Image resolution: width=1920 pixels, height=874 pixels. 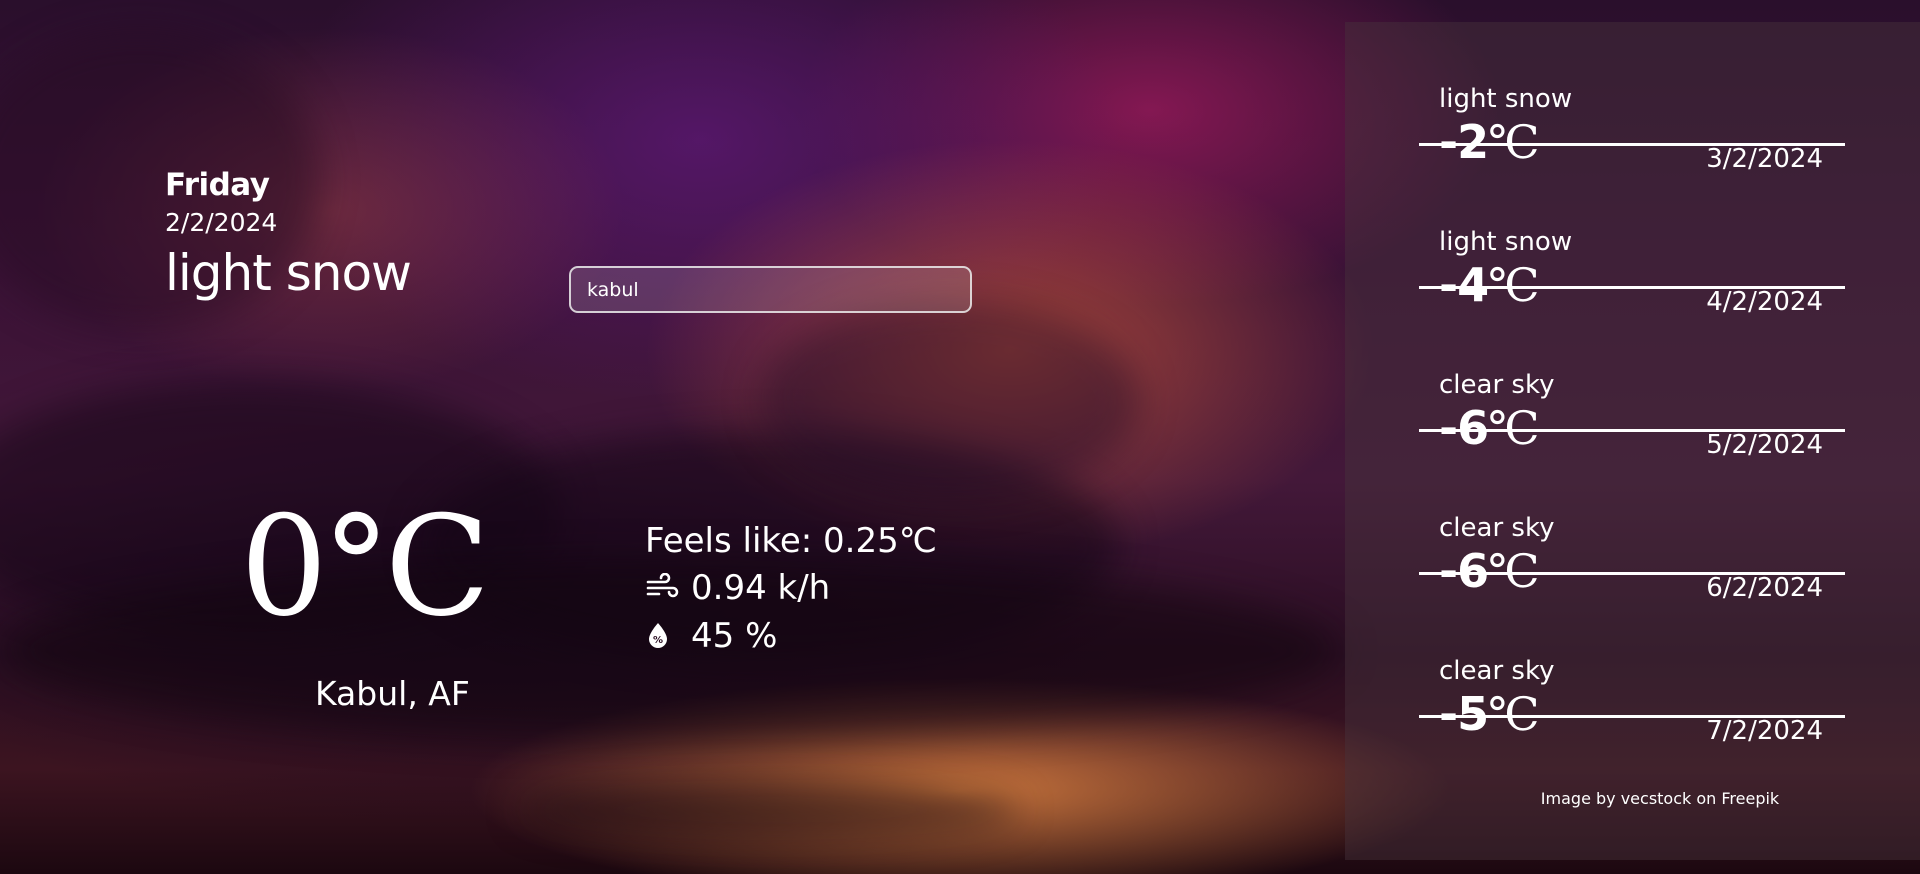 I want to click on wind-speed: 0.94 k/h, so click(x=761, y=588).